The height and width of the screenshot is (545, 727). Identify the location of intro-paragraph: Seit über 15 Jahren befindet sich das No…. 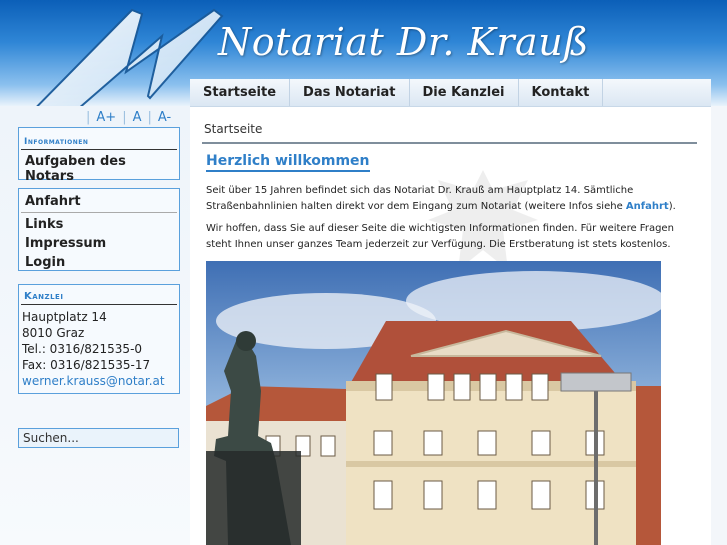
(441, 199).